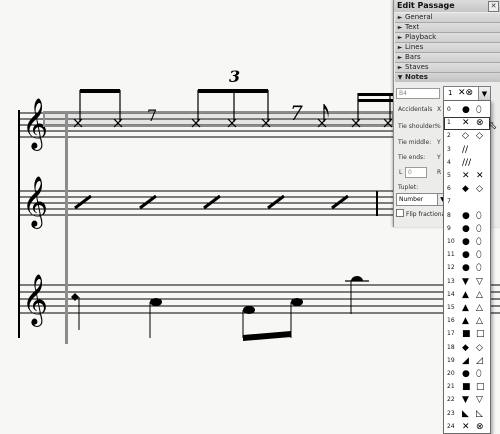  What do you see at coordinates (449, 149) in the screenshot?
I see `option-number: 3` at bounding box center [449, 149].